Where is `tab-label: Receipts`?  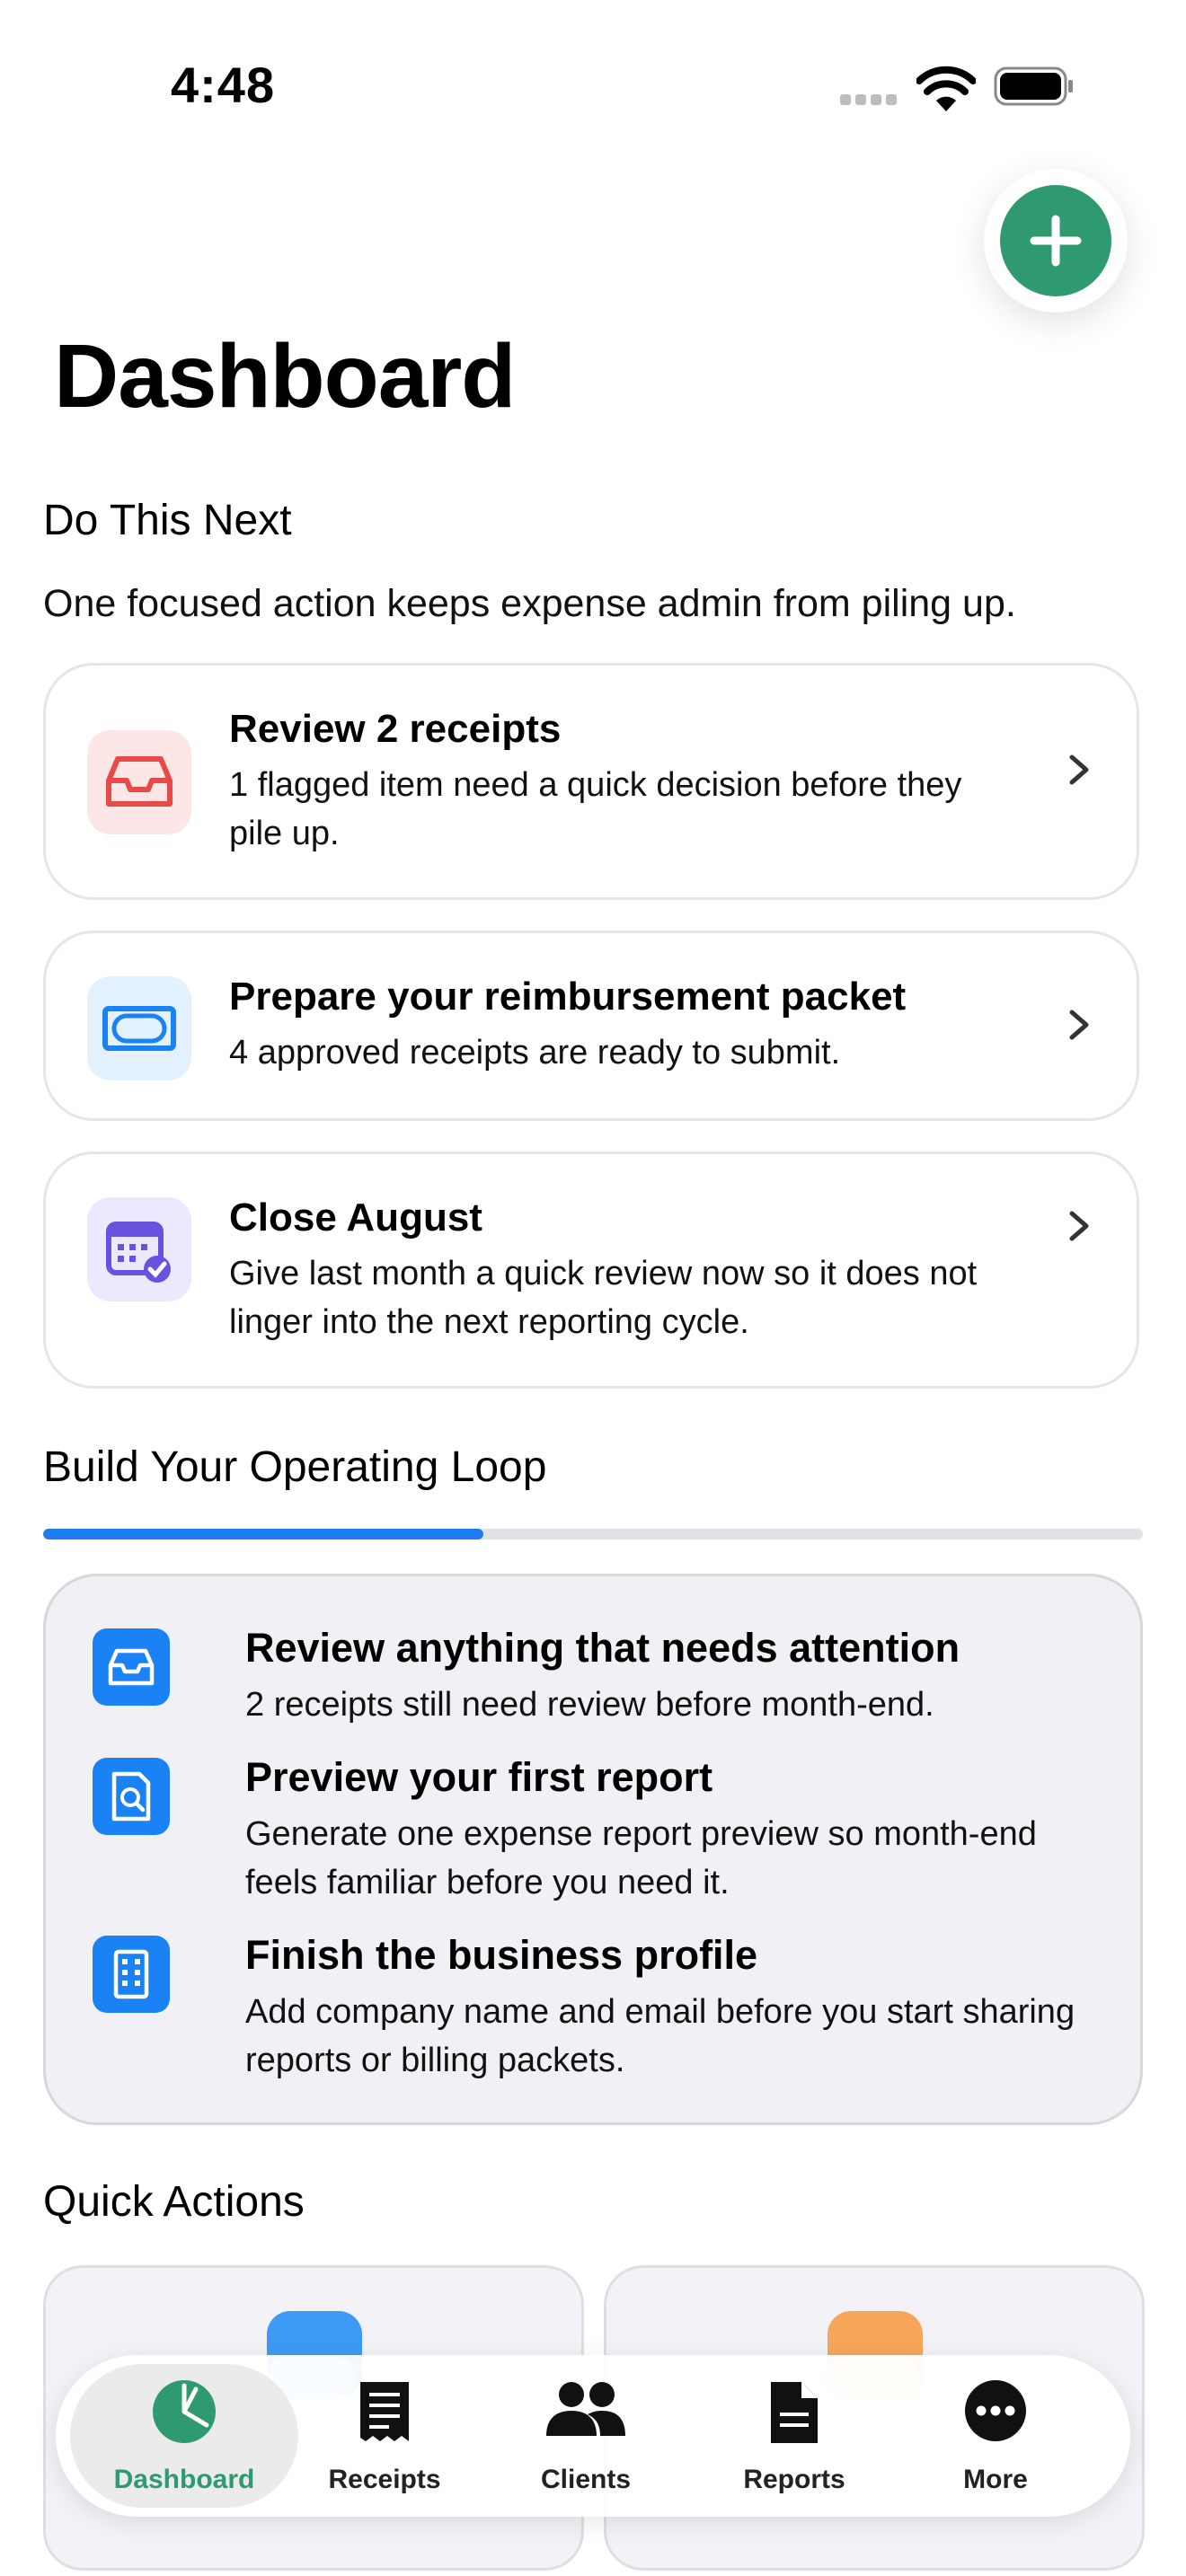 tab-label: Receipts is located at coordinates (384, 2479).